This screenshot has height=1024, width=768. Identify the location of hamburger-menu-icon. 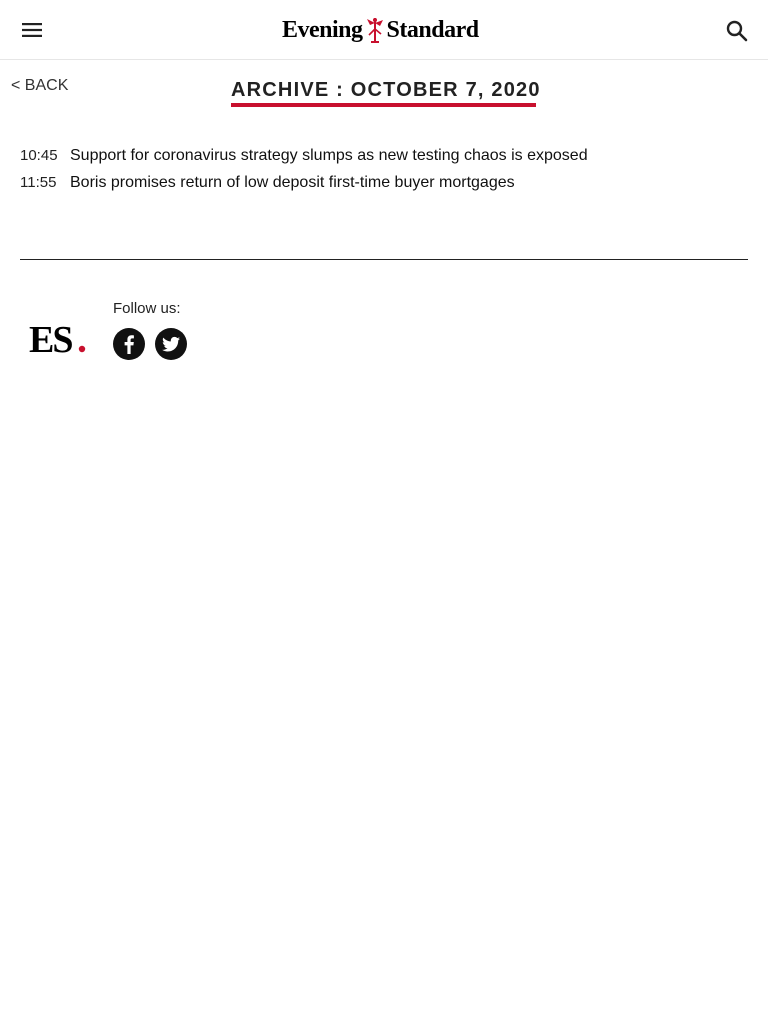
(32, 30).